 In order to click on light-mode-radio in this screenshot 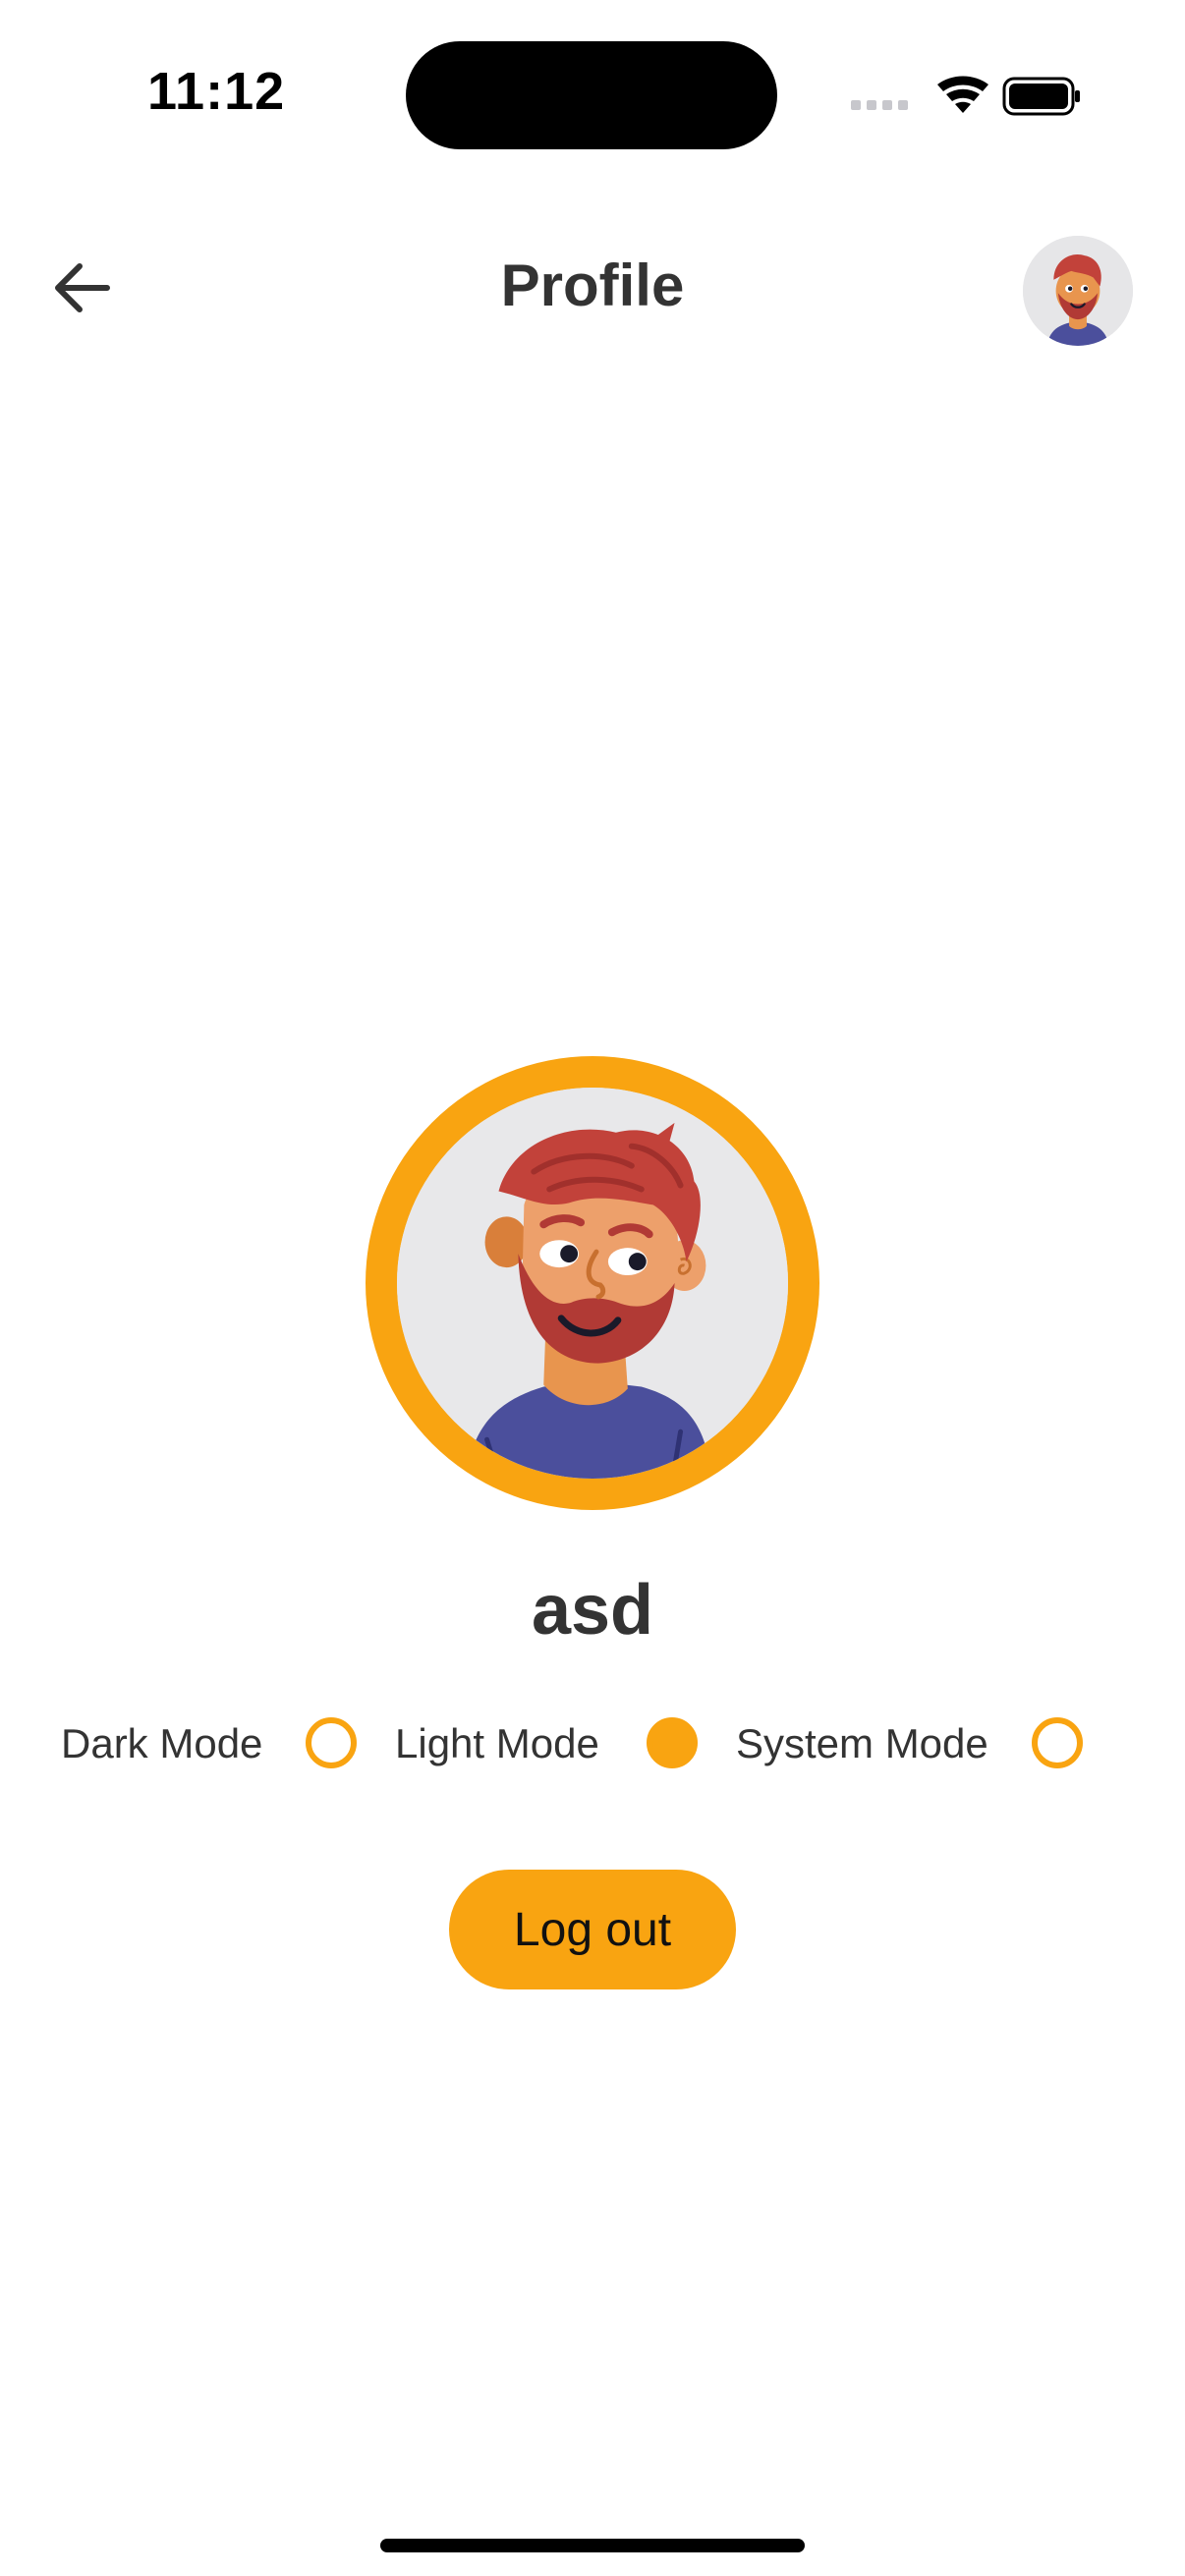, I will do `click(672, 1742)`.